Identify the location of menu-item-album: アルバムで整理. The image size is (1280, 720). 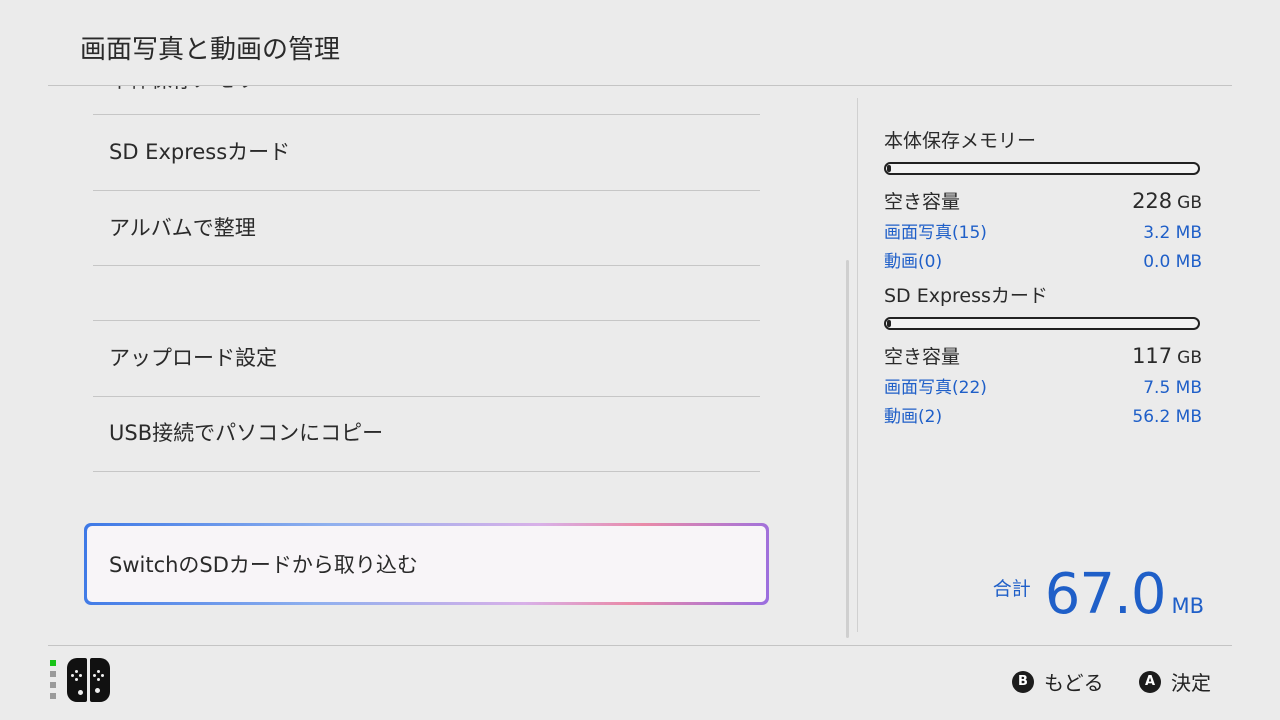
(182, 228).